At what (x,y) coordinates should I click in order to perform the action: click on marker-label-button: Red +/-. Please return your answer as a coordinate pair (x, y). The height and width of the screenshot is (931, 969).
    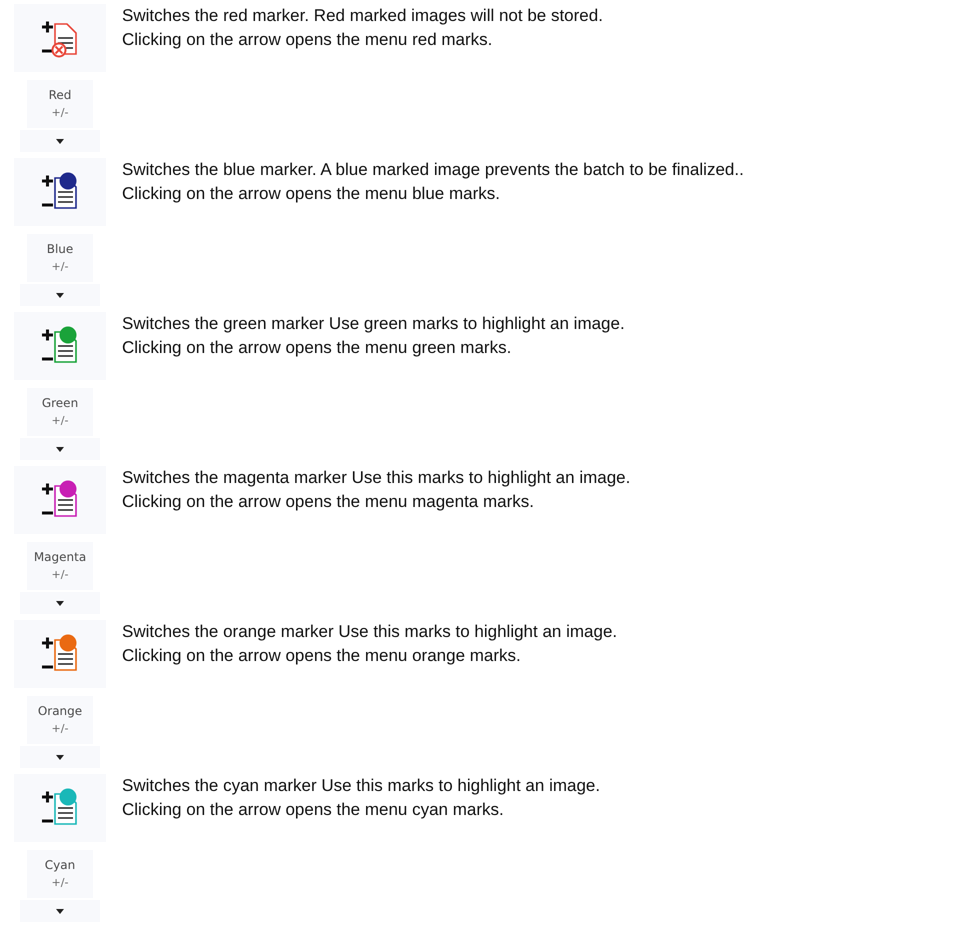
    Looking at the image, I should click on (60, 104).